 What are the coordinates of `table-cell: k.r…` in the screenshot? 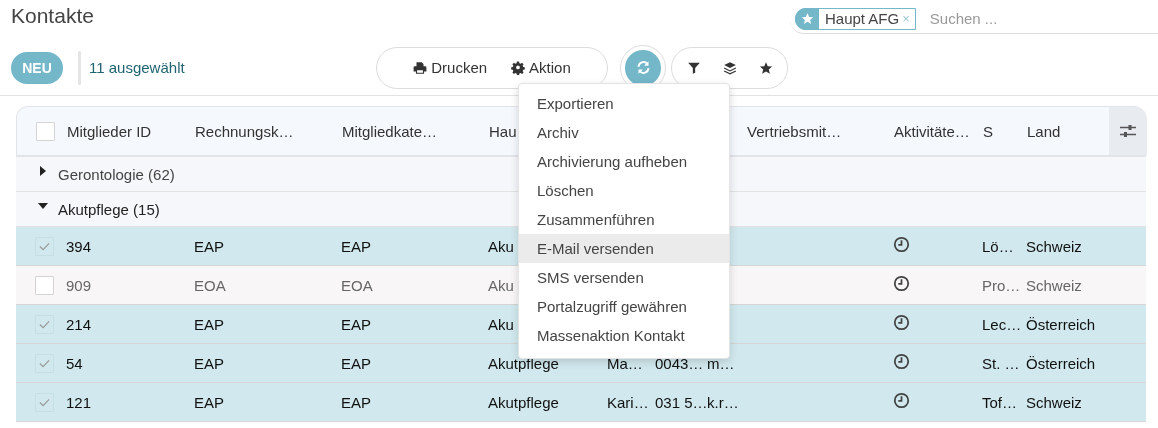 It's located at (723, 402).